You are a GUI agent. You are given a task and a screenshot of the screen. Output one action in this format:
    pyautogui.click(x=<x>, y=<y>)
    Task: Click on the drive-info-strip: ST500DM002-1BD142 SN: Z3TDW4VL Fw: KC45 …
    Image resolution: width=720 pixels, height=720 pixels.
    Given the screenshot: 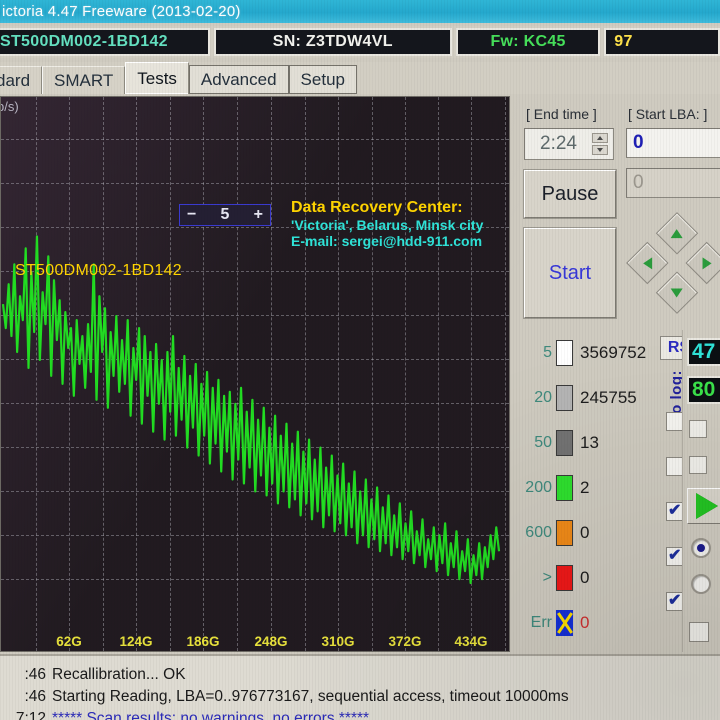 What is the action you would take?
    pyautogui.click(x=360, y=42)
    